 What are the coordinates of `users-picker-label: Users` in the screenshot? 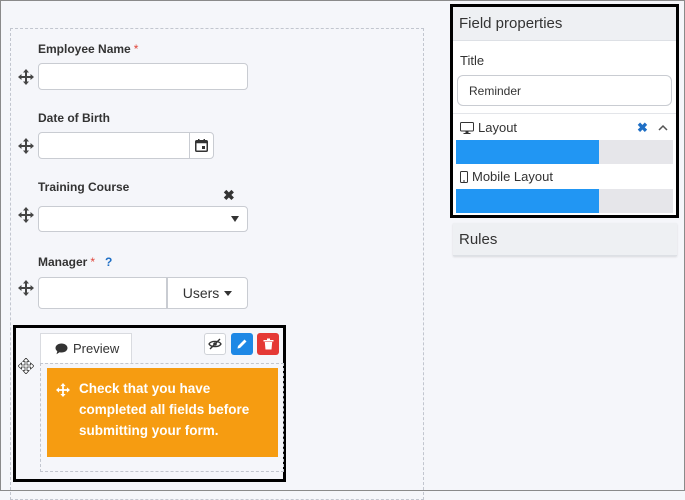 It's located at (201, 293).